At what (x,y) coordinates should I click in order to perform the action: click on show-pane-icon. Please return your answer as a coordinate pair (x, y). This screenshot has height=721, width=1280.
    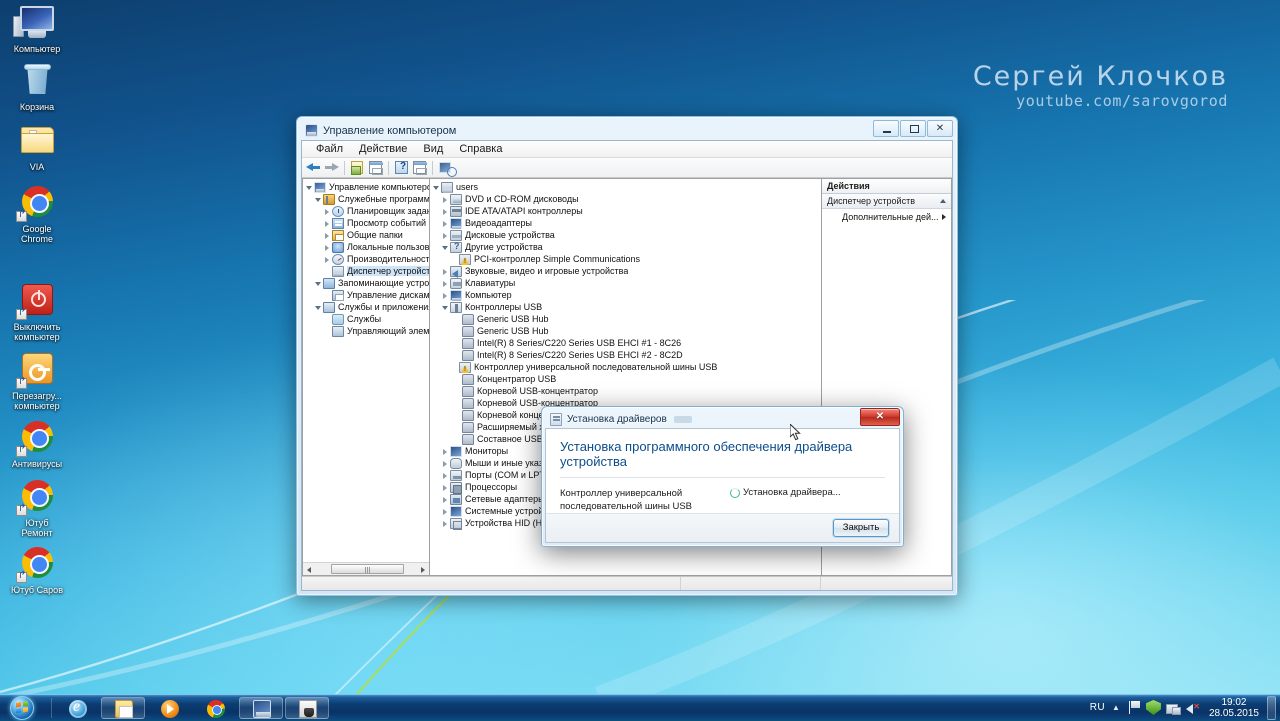
    Looking at the image, I should click on (375, 167).